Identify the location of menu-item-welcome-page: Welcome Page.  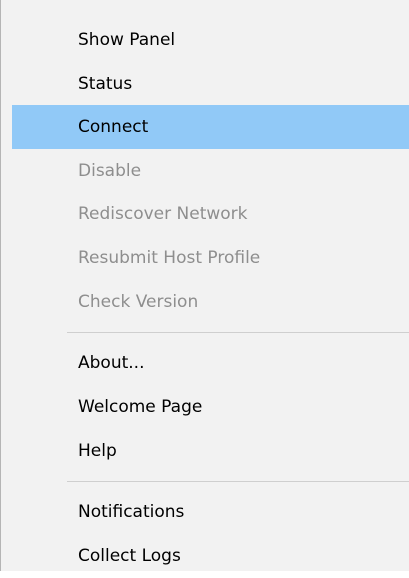
(210, 407).